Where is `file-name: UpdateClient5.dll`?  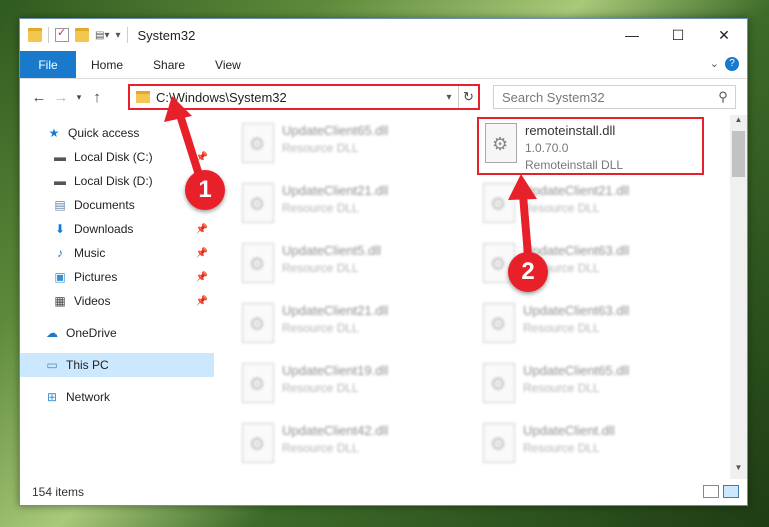
file-name: UpdateClient5.dll is located at coordinates (332, 250).